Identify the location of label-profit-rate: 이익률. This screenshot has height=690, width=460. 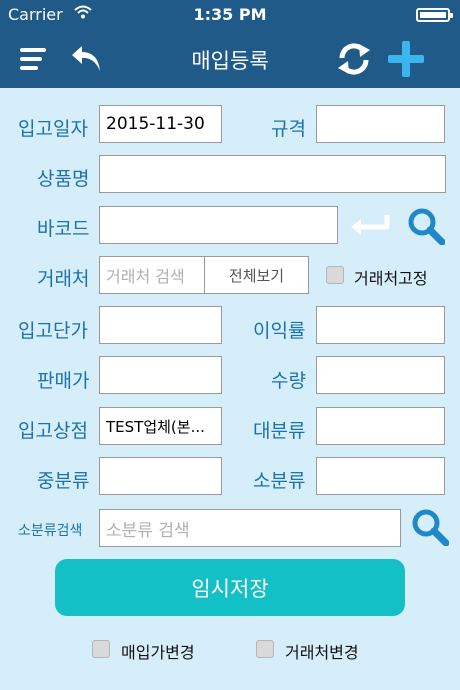
(279, 331).